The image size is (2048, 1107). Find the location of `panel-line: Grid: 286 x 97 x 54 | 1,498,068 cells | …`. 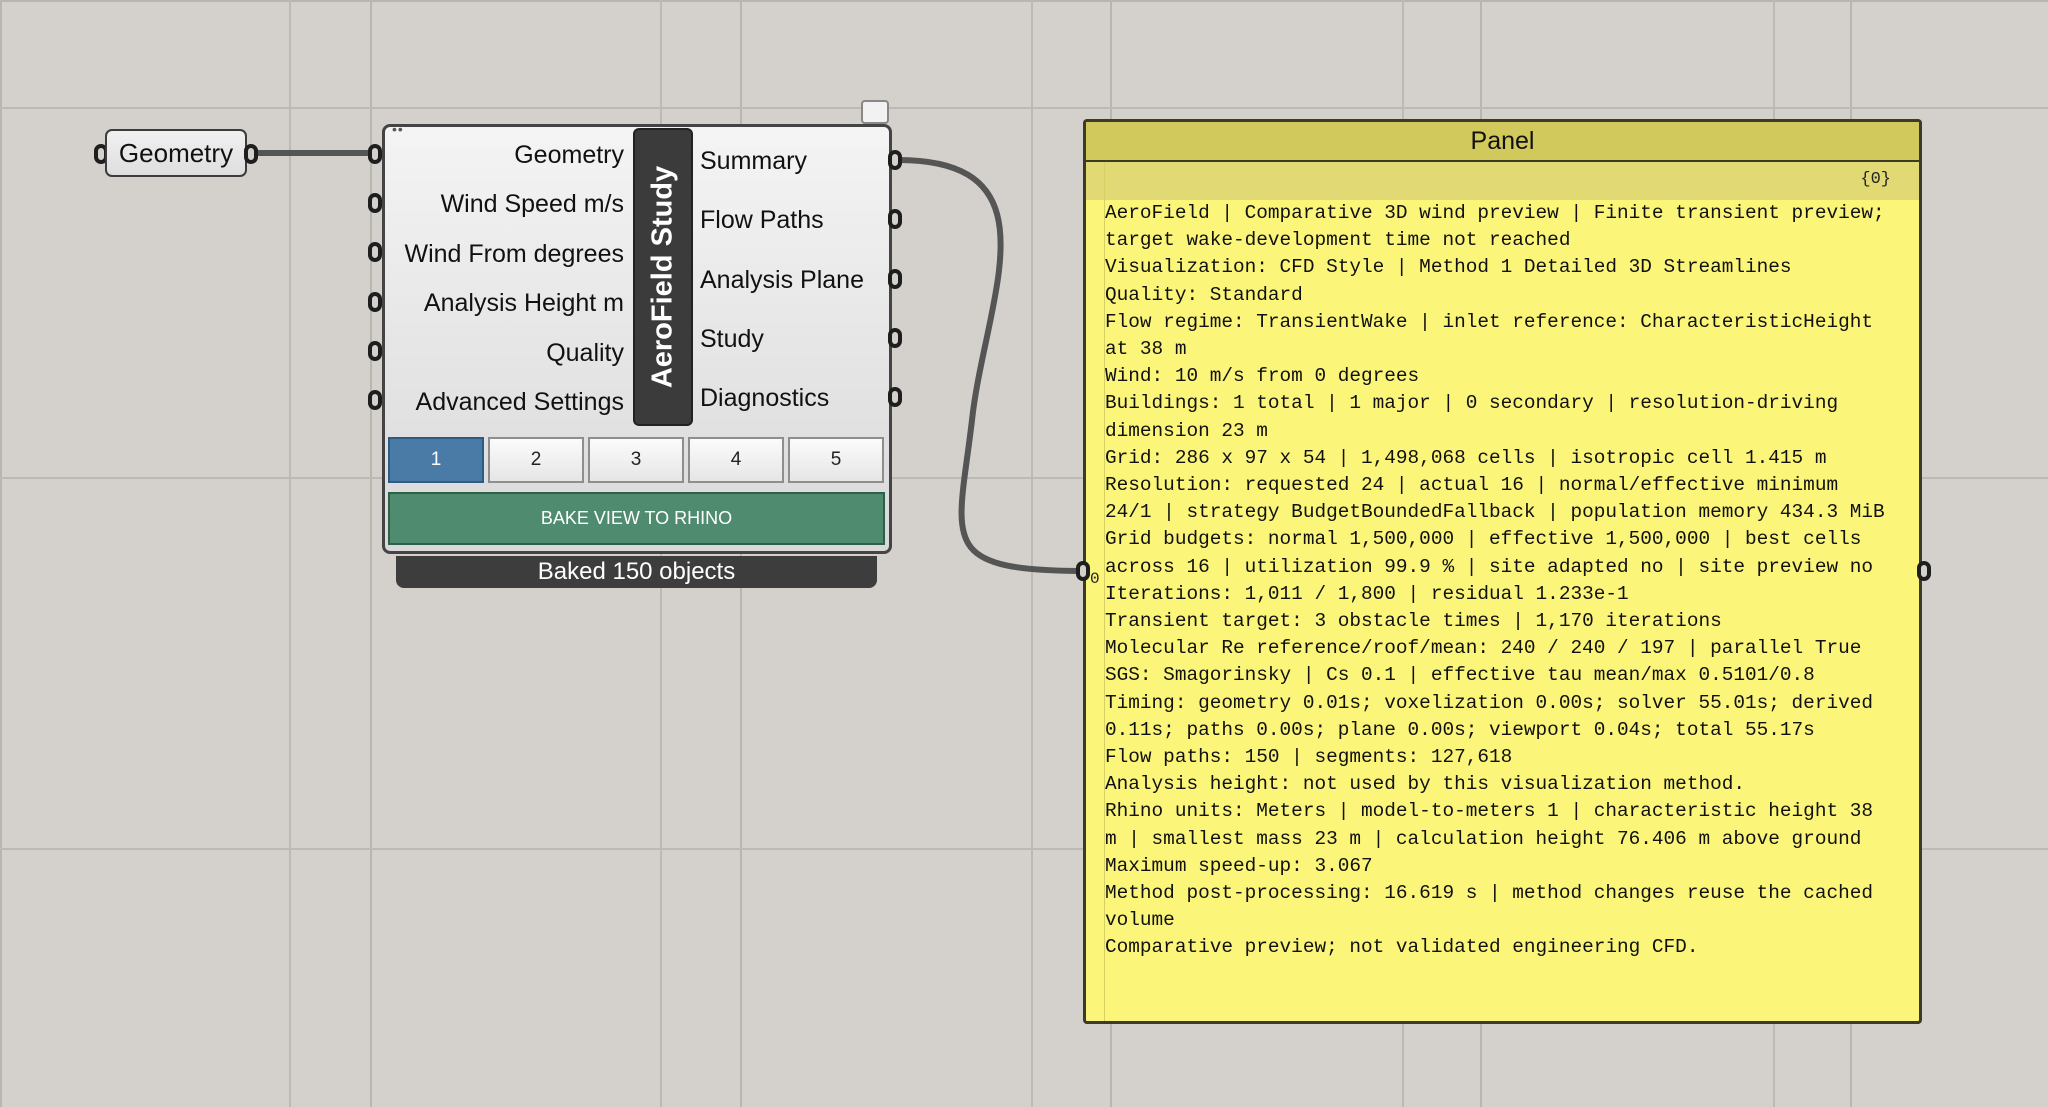

panel-line: Grid: 286 x 97 x 54 | 1,498,068 cells | … is located at coordinates (1466, 457).